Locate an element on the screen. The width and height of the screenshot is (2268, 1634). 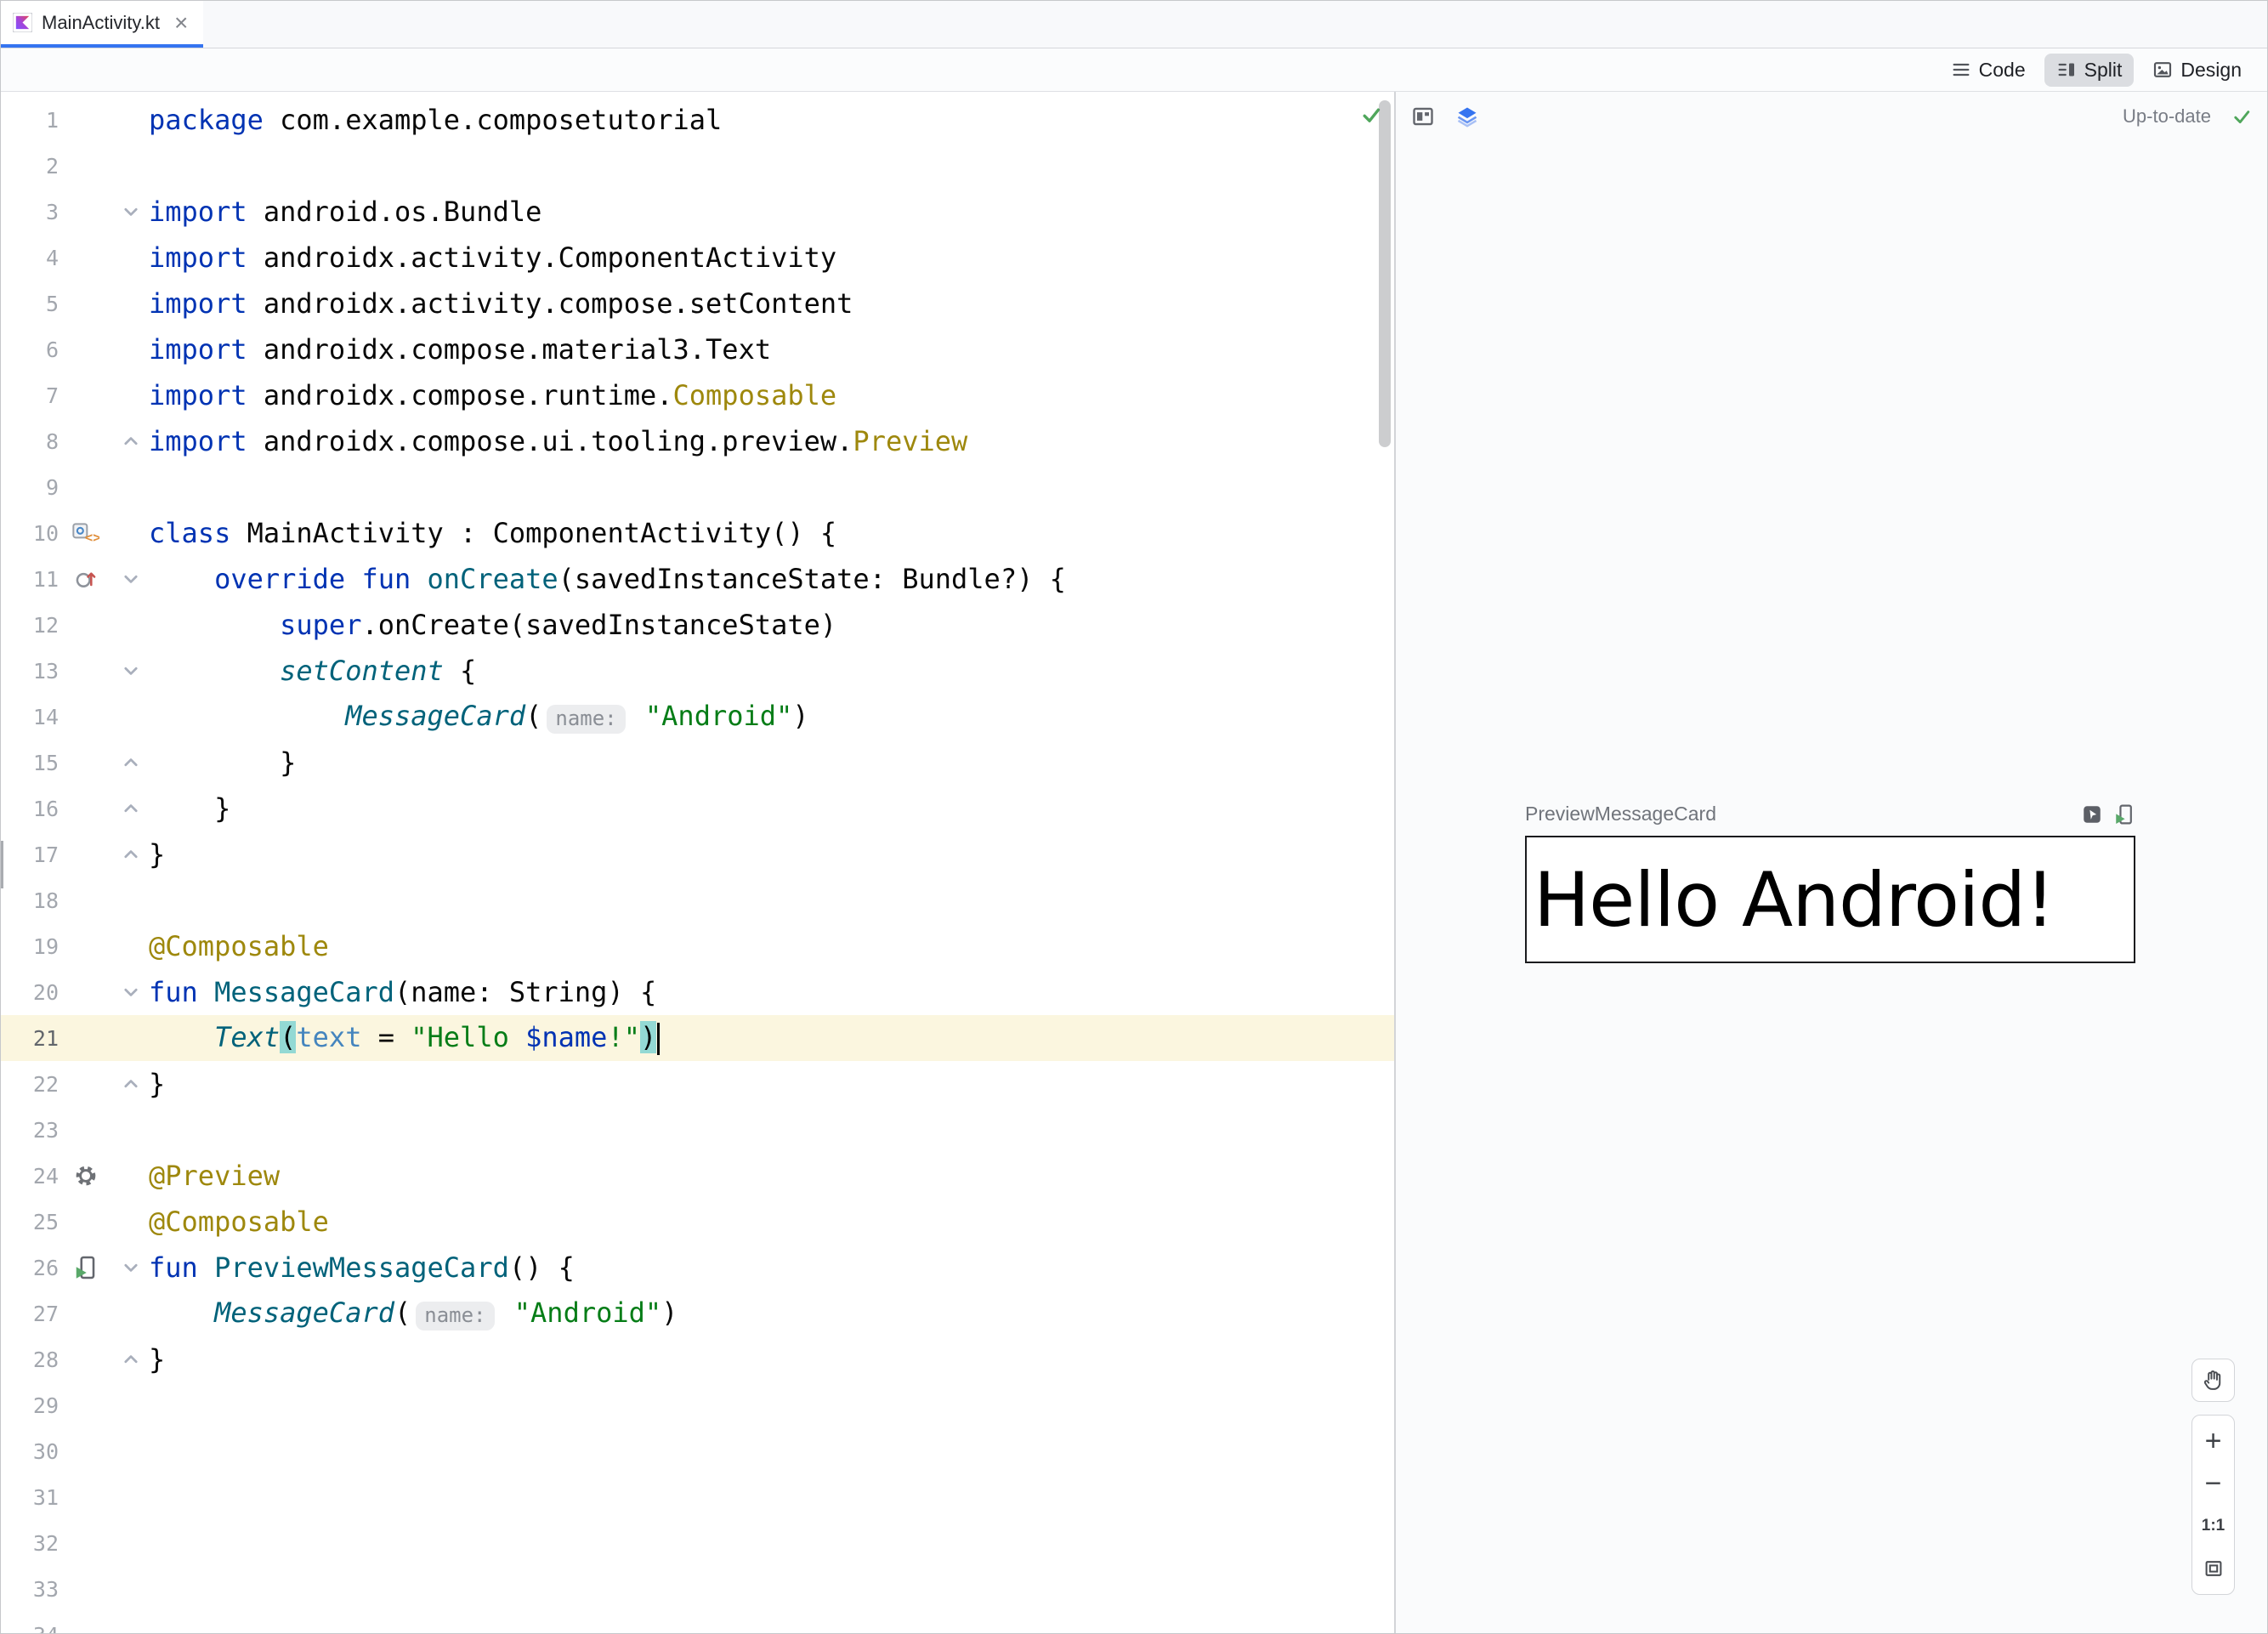
line-number: 9 is located at coordinates (30, 488).